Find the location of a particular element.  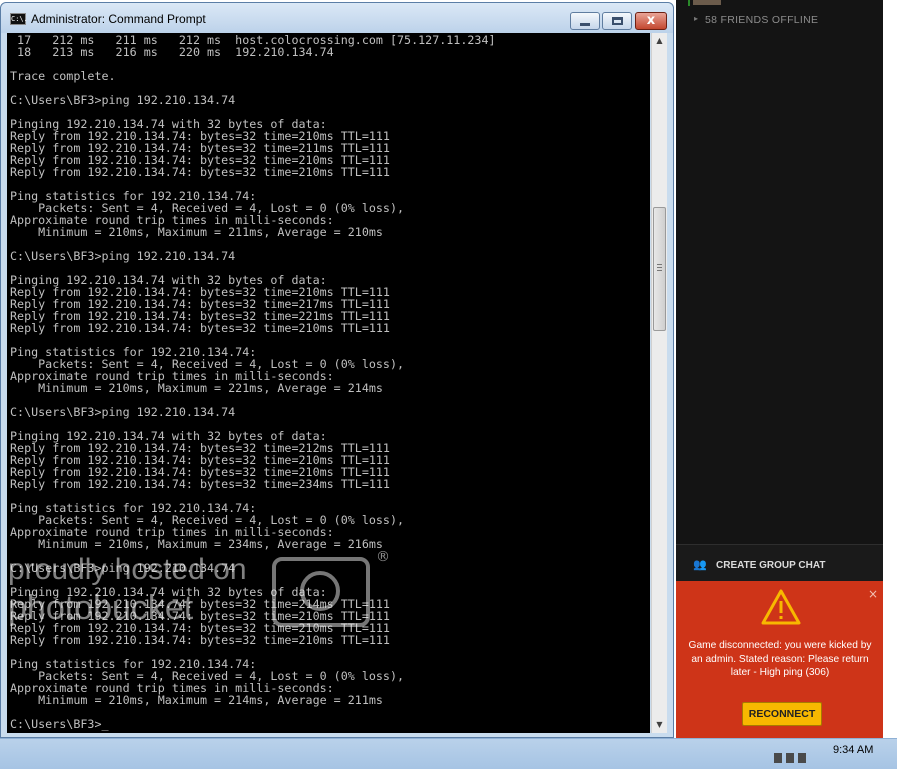

minimize-icon is located at coordinates (585, 24).